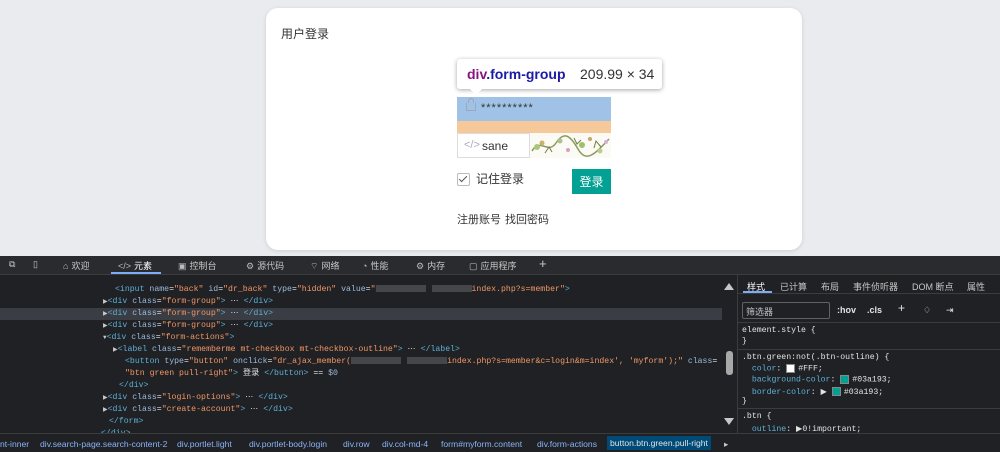 Image resolution: width=1000 pixels, height=452 pixels. What do you see at coordinates (35, 264) in the screenshot?
I see `device-icon: ▯` at bounding box center [35, 264].